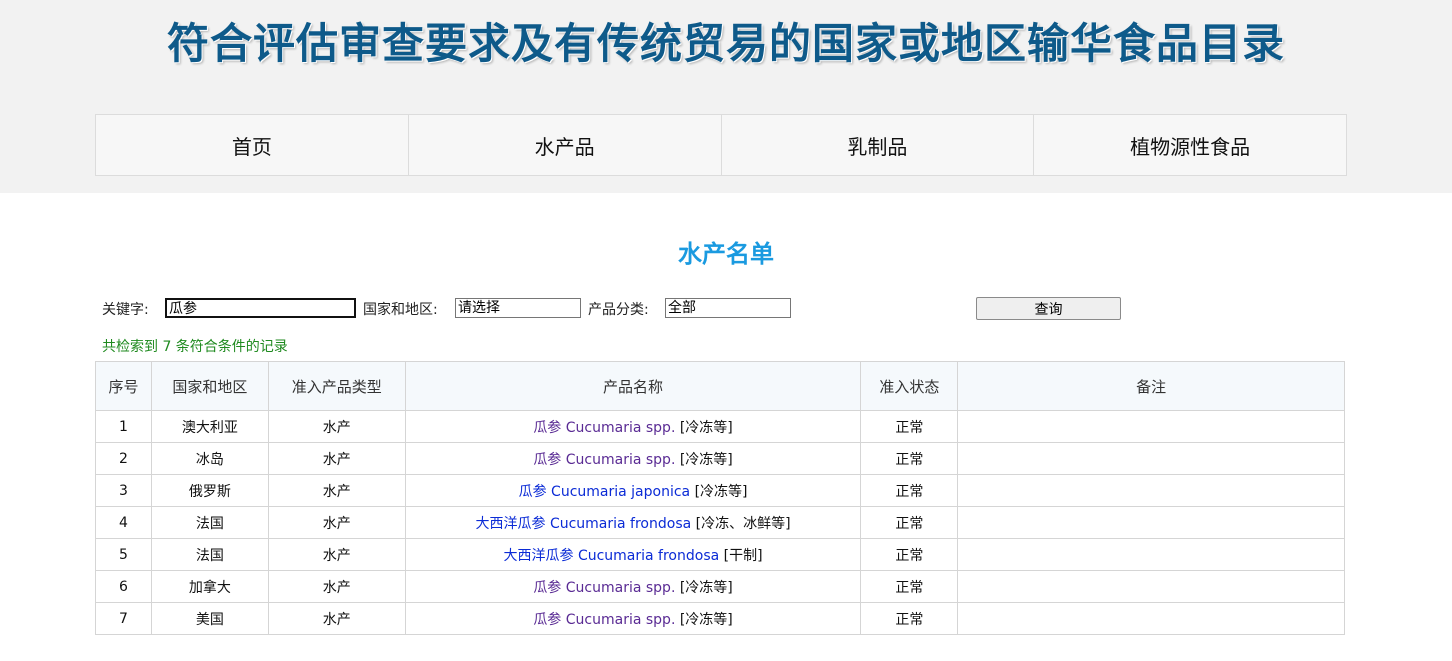 Image resolution: width=1452 pixels, height=661 pixels. I want to click on table-row: 6 加拿大 水产 瓜参 Cucumaria spp. [冷冻等] 正常, so click(720, 586).